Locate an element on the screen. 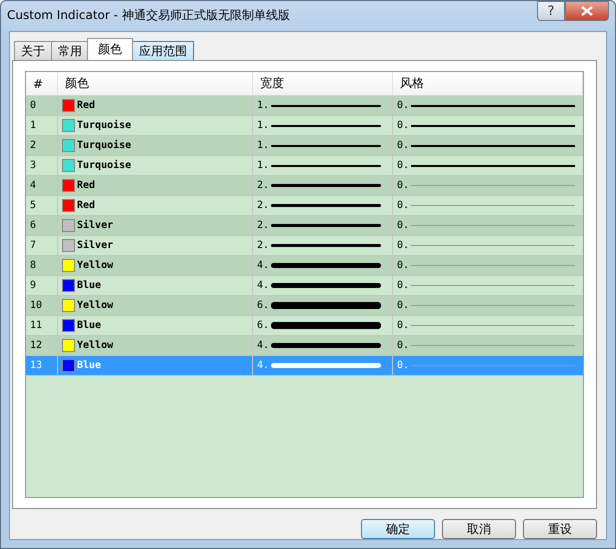 The image size is (616, 549). tab: 应用范围 is located at coordinates (163, 50).